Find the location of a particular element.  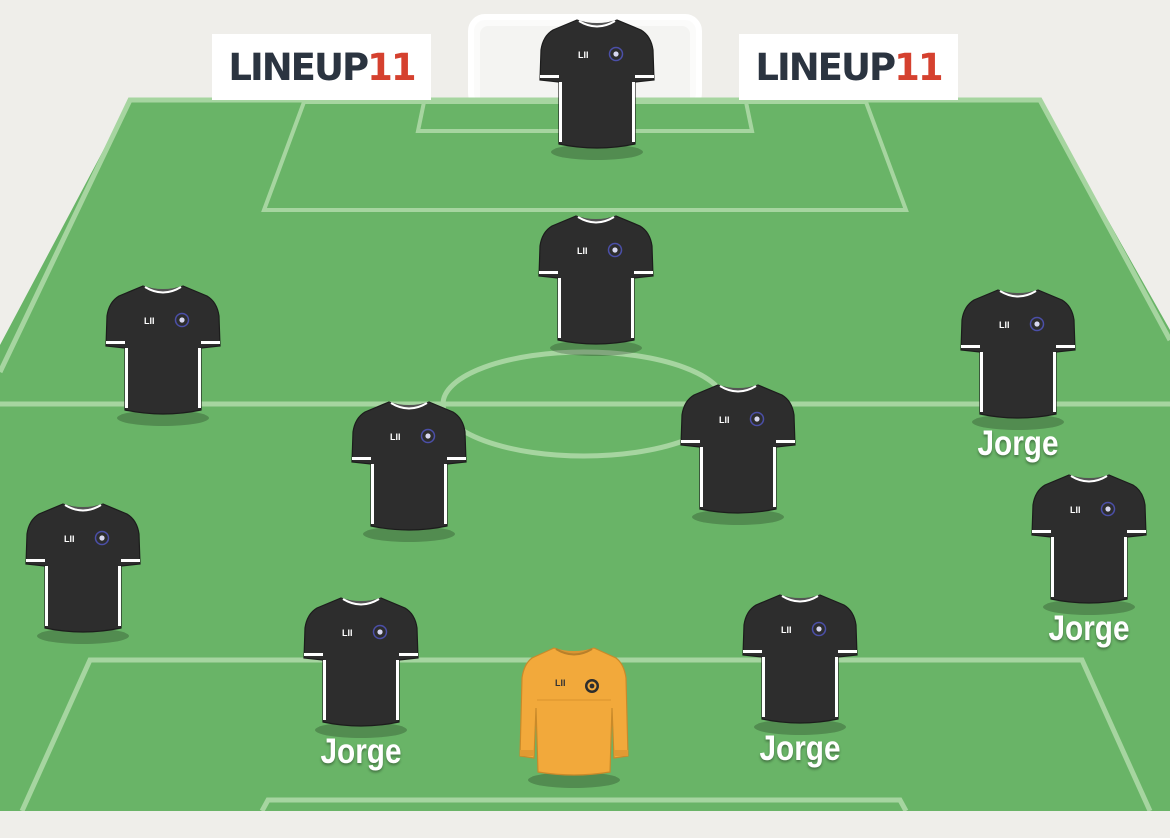

brand-board-right: LINEUP11 is located at coordinates (848, 67).